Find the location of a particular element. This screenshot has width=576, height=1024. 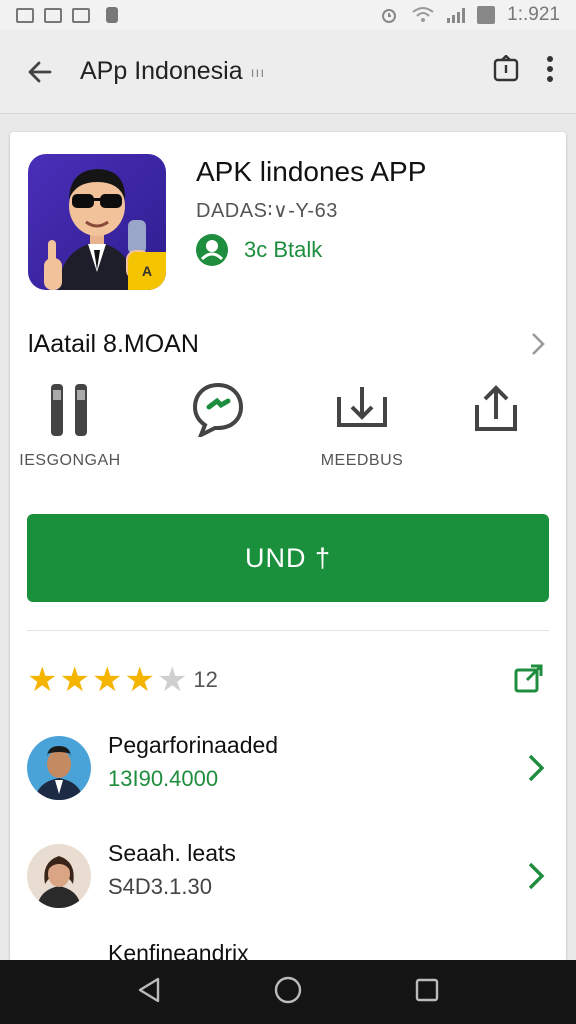

page-subtitle: ııı is located at coordinates (258, 71).